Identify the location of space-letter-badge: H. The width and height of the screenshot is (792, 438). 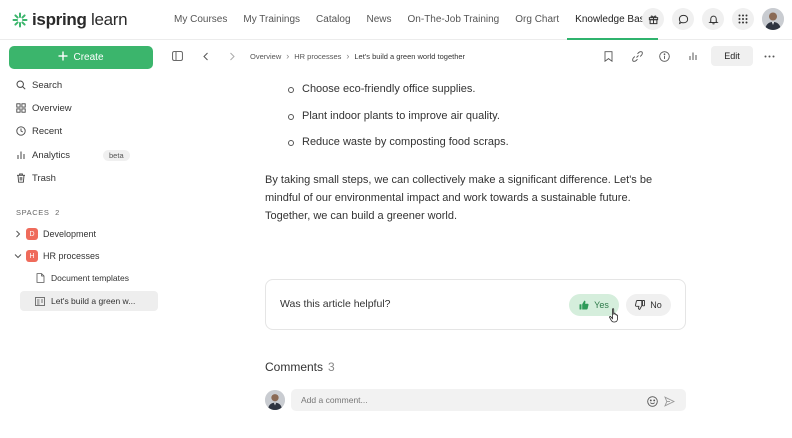
(32, 256).